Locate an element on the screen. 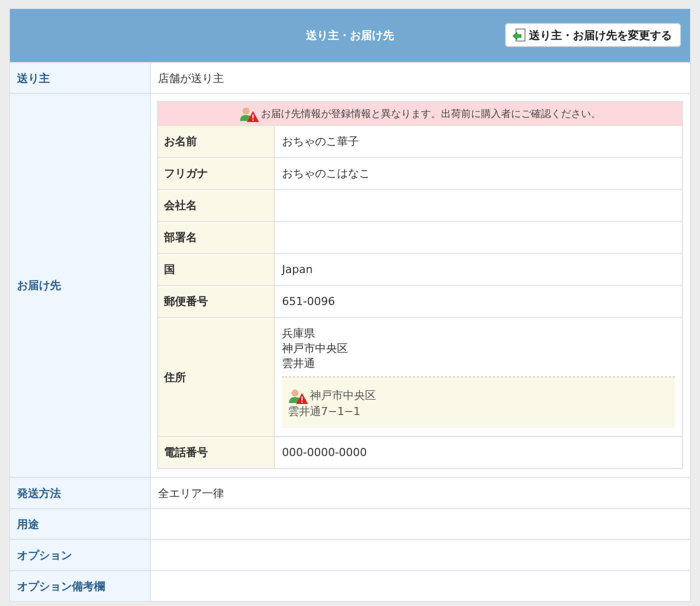  field-label: 郵便番号 is located at coordinates (216, 301).